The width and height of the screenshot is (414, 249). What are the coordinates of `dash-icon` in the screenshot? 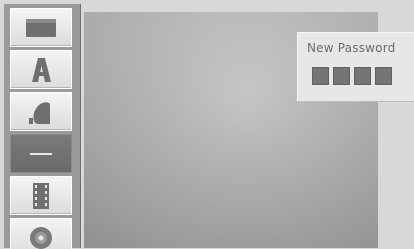 It's located at (41, 154).